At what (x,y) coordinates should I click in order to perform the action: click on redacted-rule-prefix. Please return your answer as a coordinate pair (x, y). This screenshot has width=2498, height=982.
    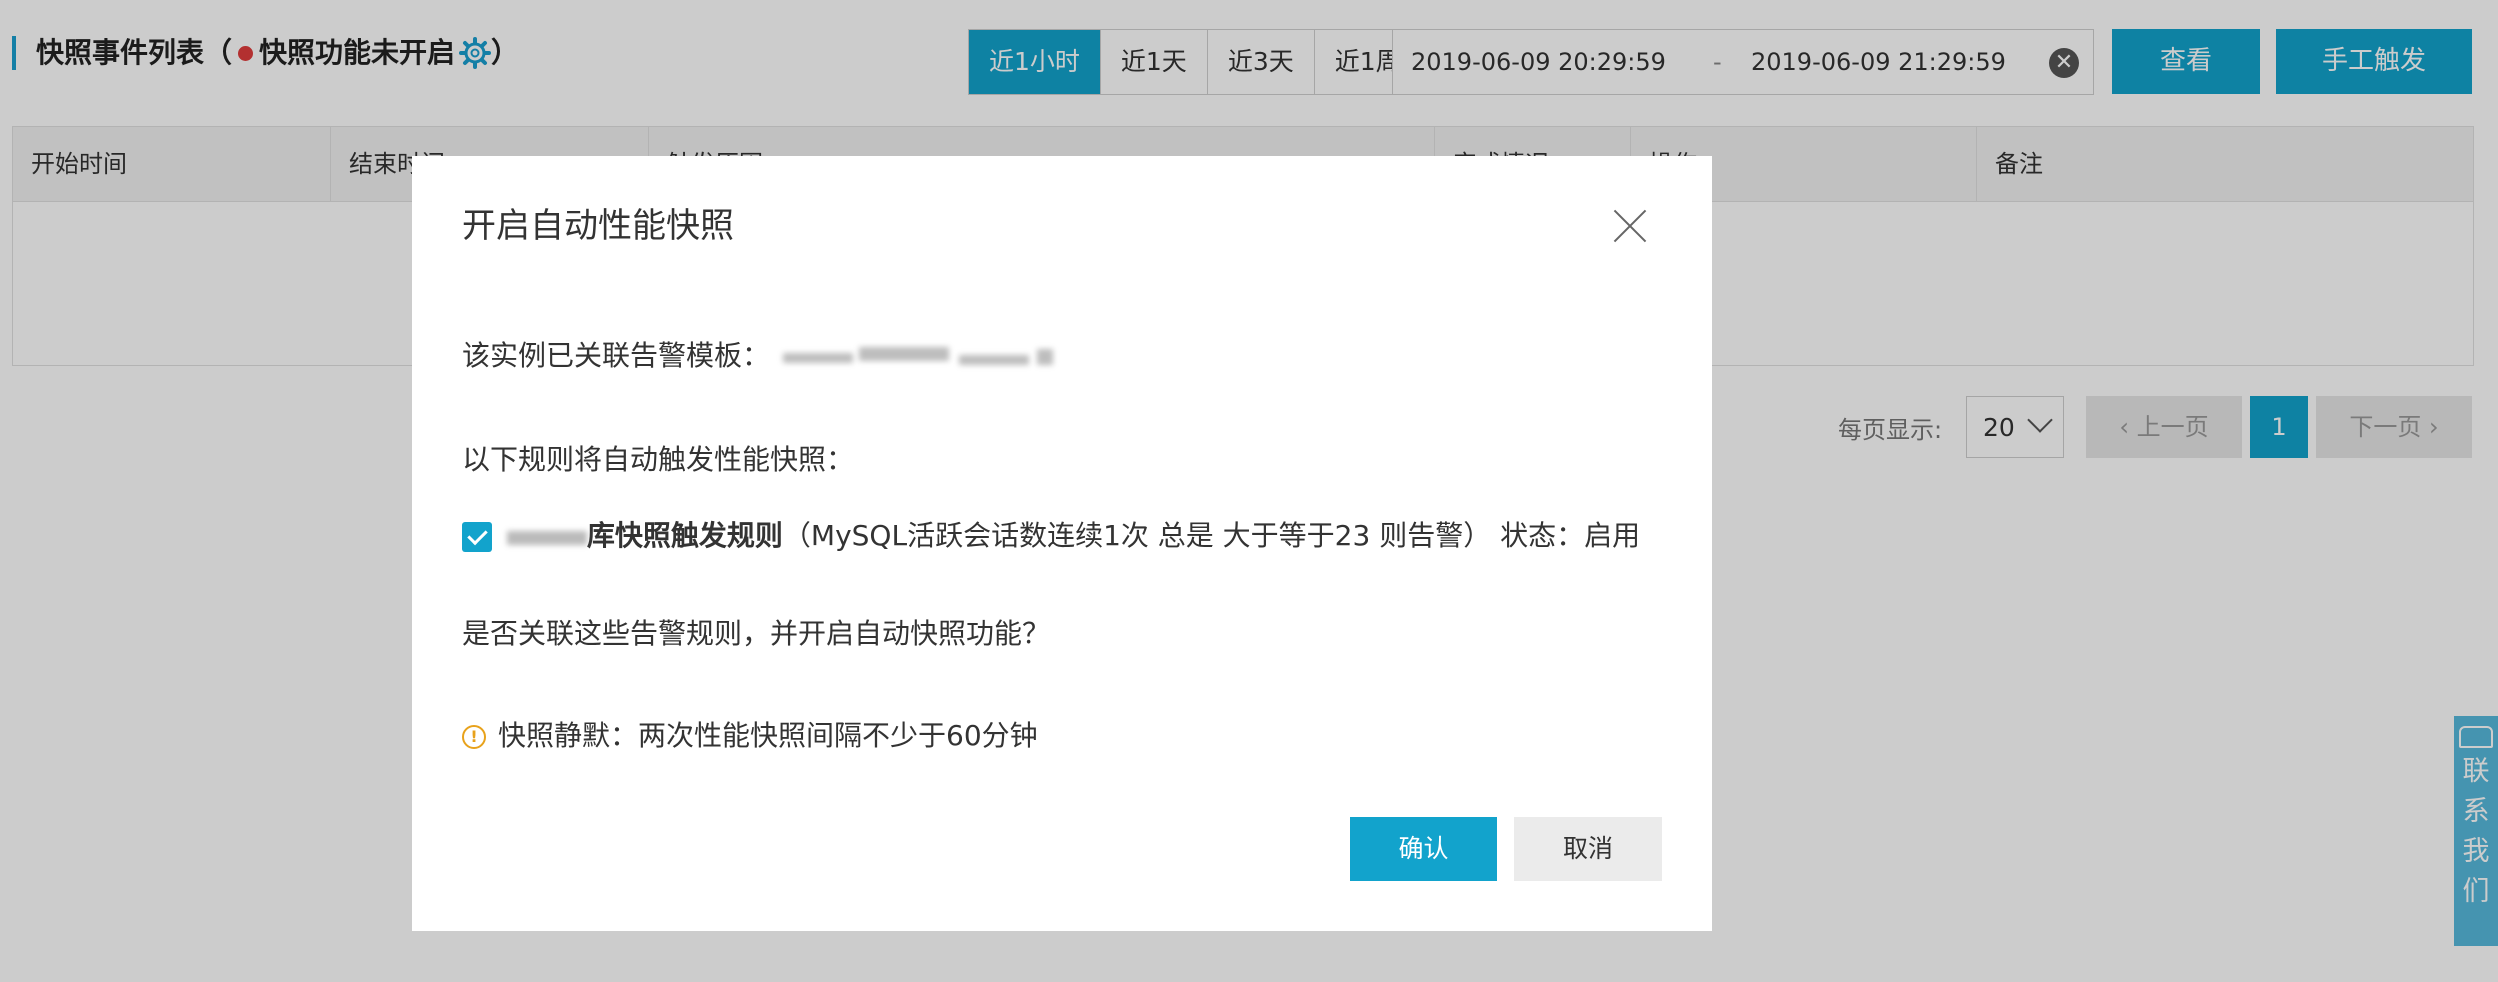
    Looking at the image, I should click on (546, 537).